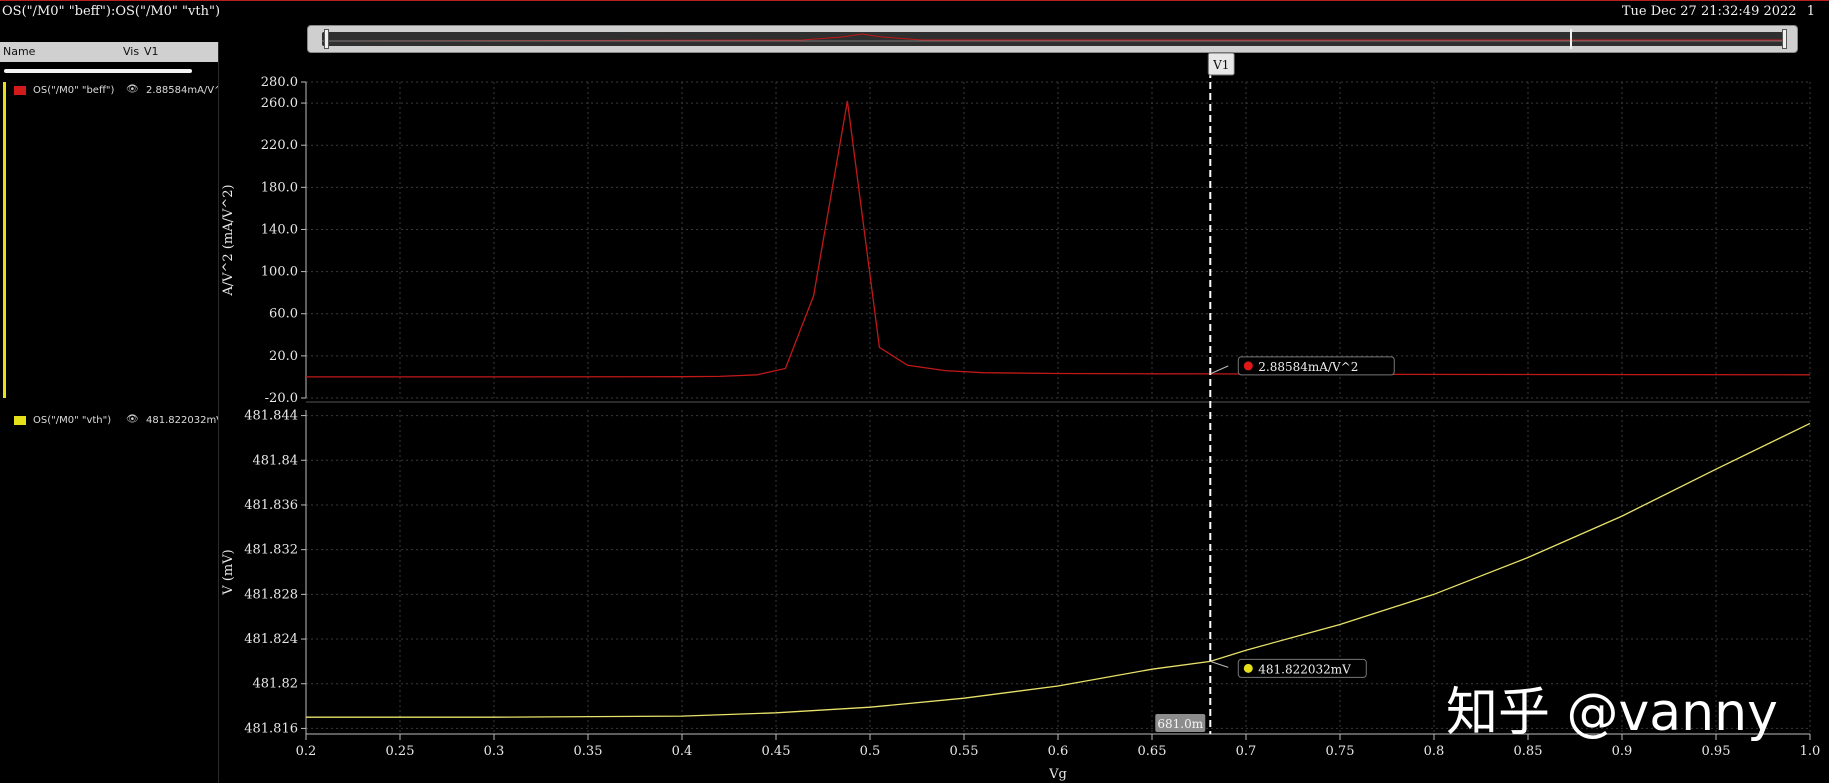 The image size is (1829, 783). I want to click on y-tick-label-vth: 481.82, so click(276, 684).